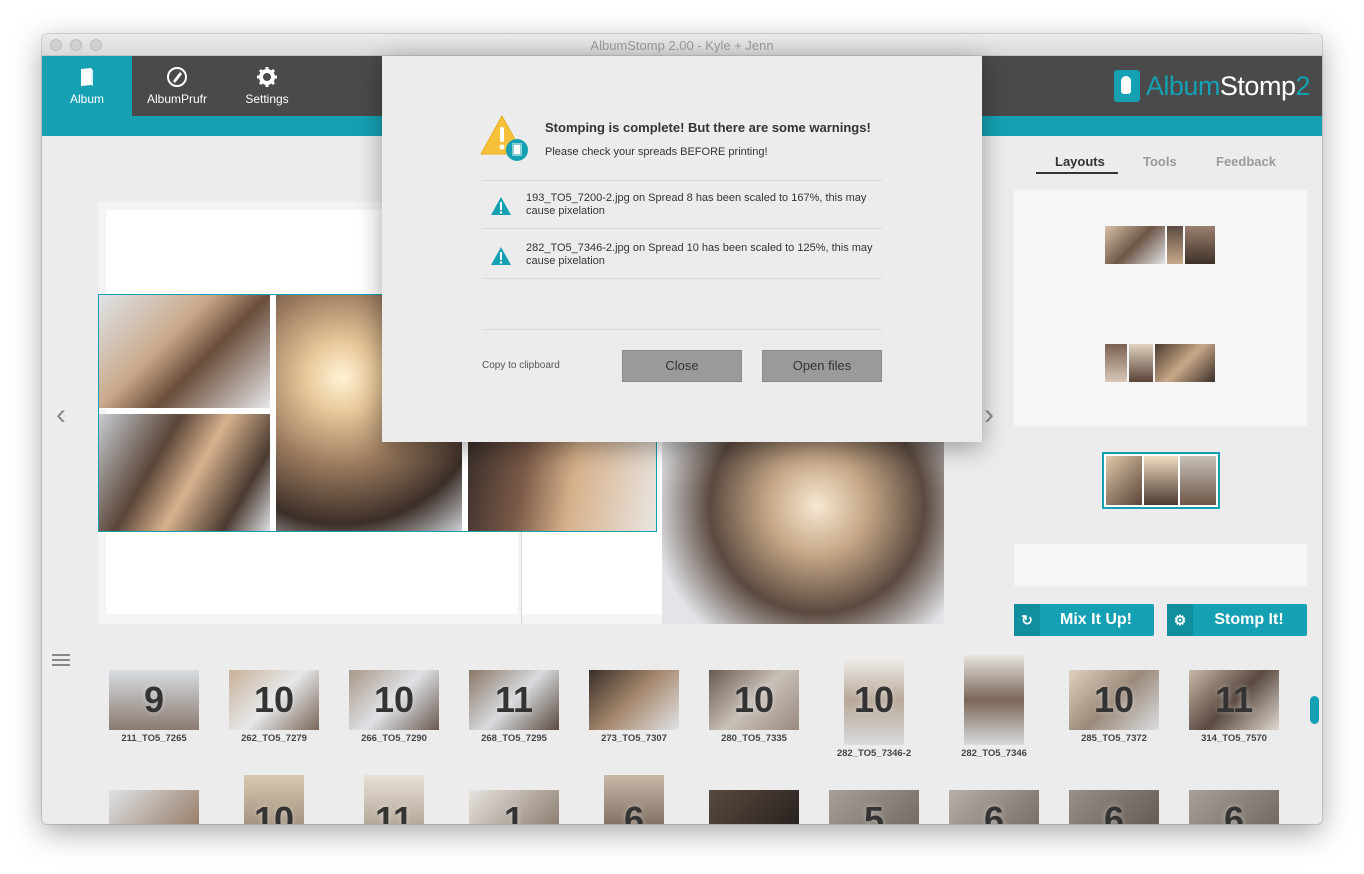  Describe the element at coordinates (267, 77) in the screenshot. I see `gear-icon` at that location.